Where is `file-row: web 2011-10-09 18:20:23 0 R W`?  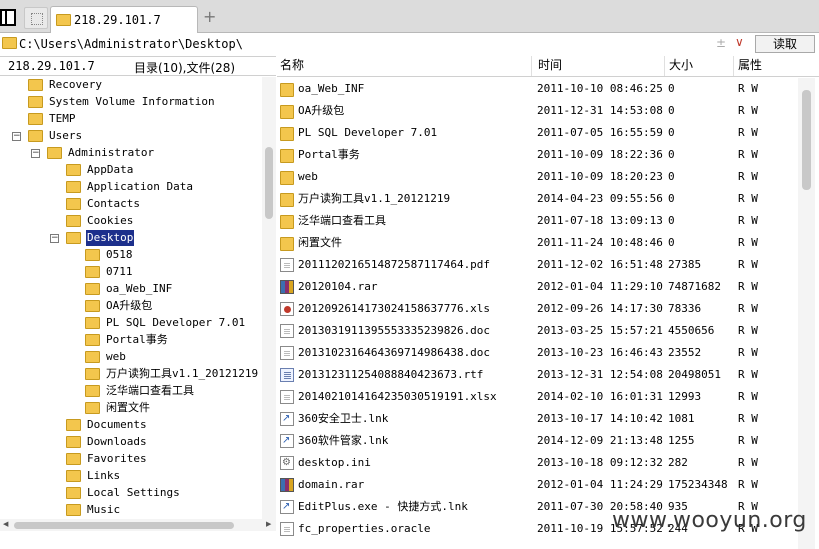 file-row: web 2011-10-09 18:20:23 0 R W is located at coordinates (537, 177).